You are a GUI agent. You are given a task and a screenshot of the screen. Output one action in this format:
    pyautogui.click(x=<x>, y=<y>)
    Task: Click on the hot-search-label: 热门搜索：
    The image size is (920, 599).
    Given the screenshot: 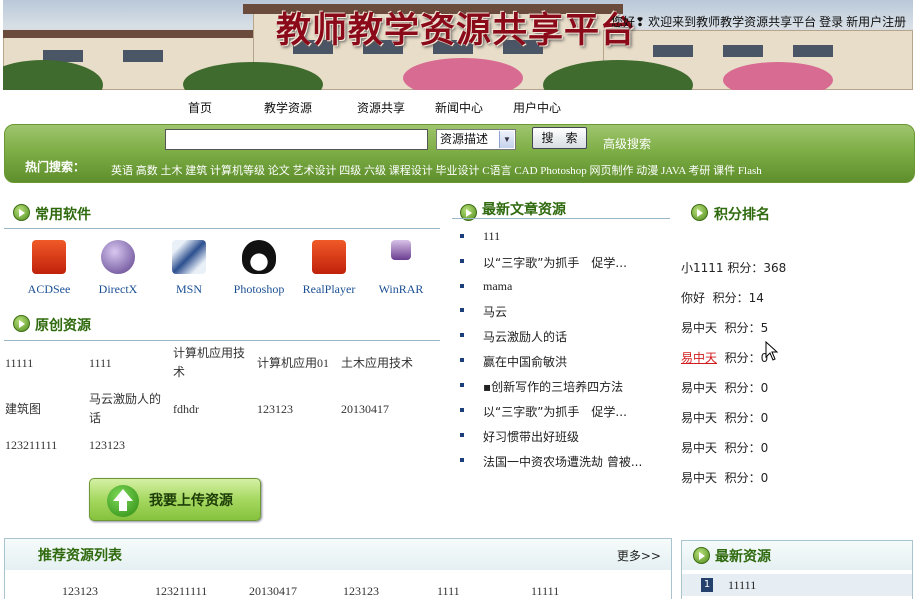 What is the action you would take?
    pyautogui.click(x=55, y=167)
    